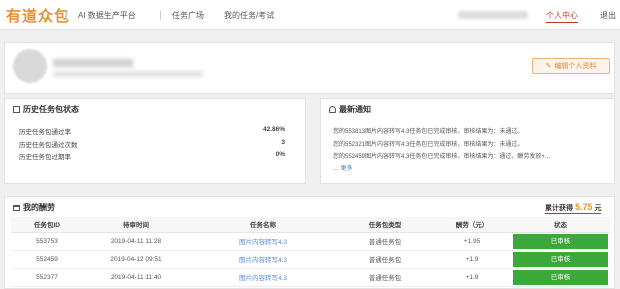  I want to click on earnings-title: 我的酬劳, so click(34, 207).